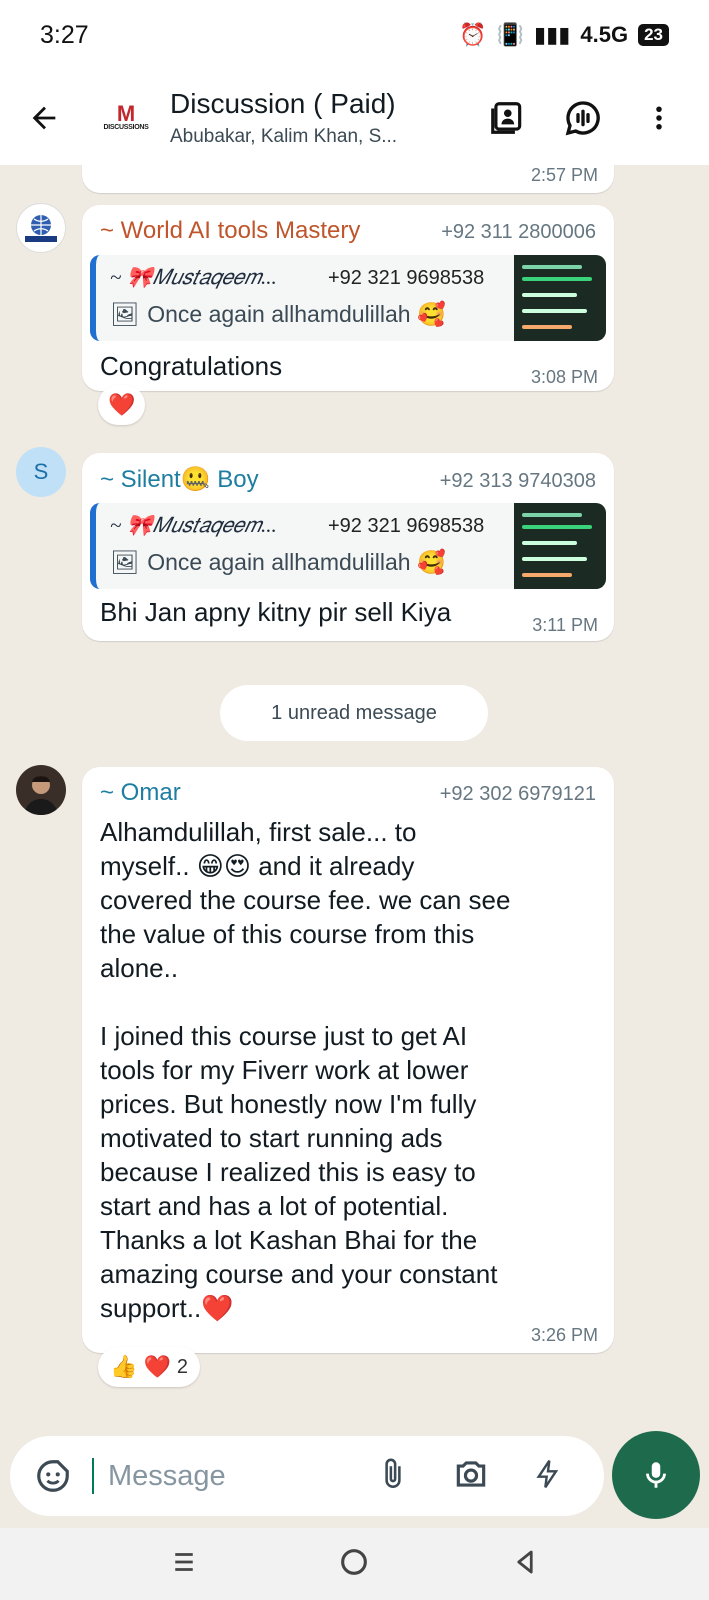 Image resolution: width=709 pixels, height=1600 pixels. I want to click on home-button, so click(354, 1564).